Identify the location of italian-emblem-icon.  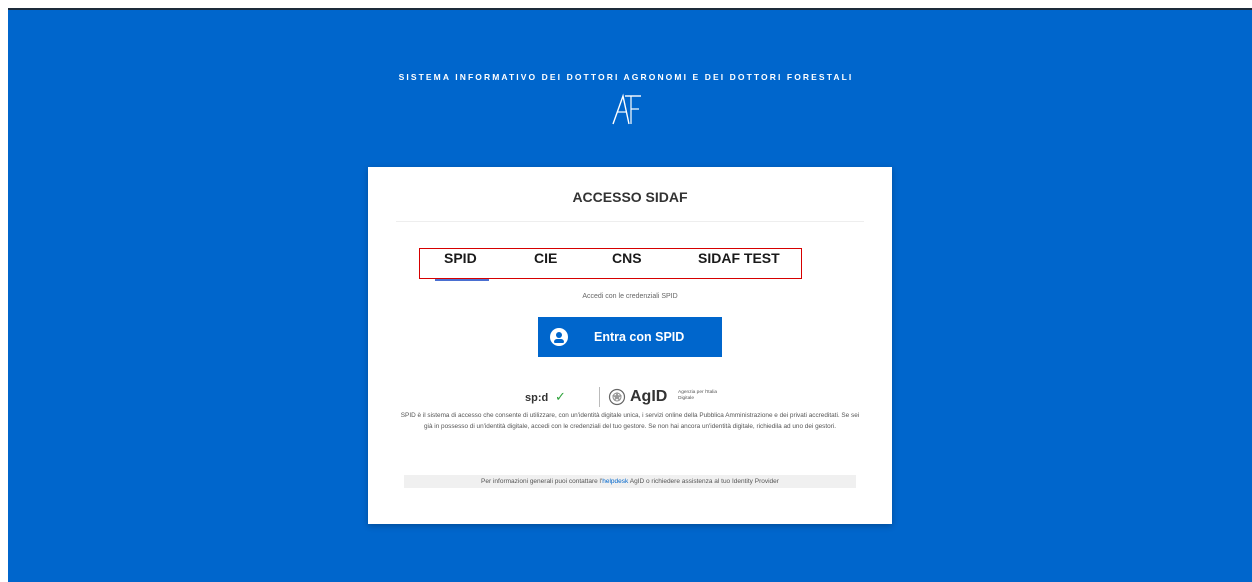
(617, 397).